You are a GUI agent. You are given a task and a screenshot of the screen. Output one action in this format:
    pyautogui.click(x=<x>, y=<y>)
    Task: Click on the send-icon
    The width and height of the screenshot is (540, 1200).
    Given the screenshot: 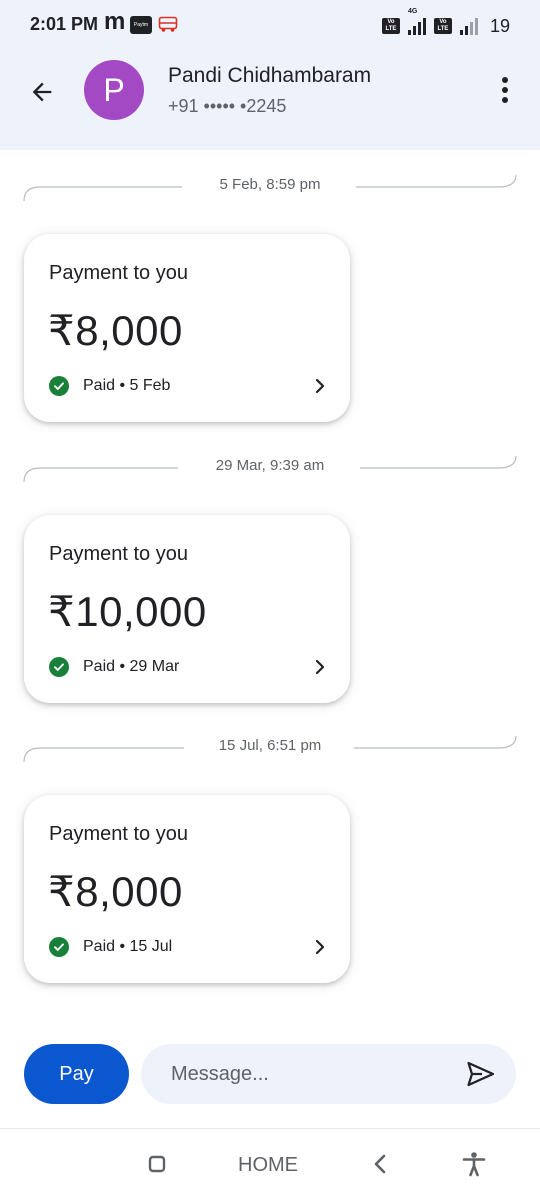 What is the action you would take?
    pyautogui.click(x=481, y=1074)
    